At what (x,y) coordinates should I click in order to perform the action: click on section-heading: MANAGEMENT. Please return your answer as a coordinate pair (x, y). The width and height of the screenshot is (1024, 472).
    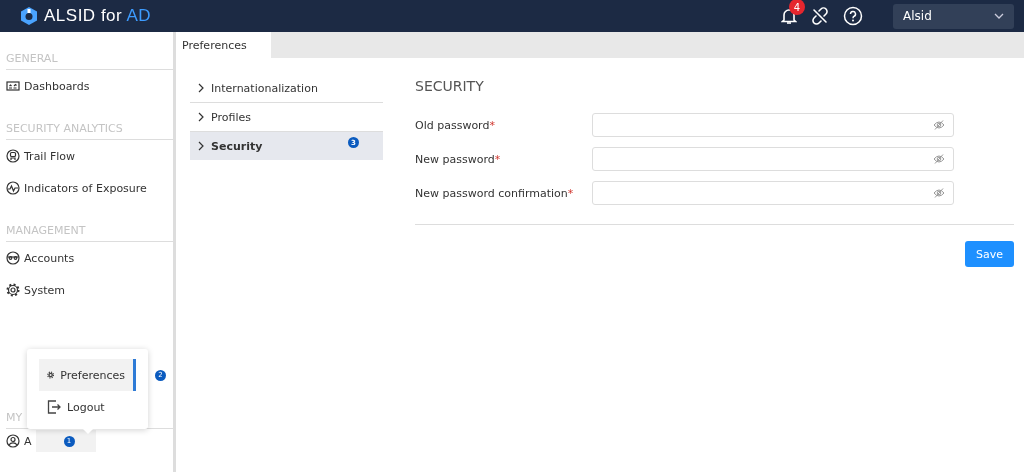
    Looking at the image, I should click on (89, 223).